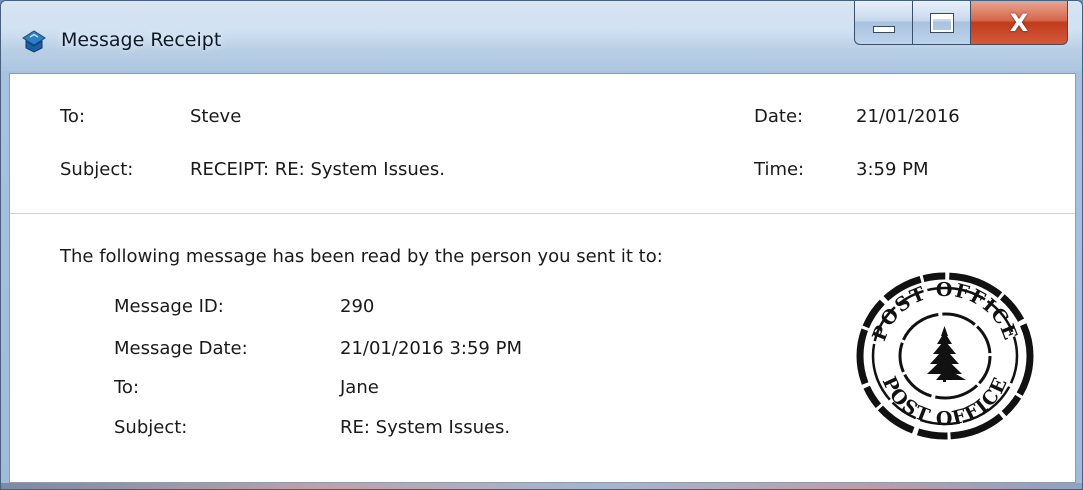 This screenshot has height=490, width=1083. What do you see at coordinates (216, 116) in the screenshot?
I see `to-value: Steve` at bounding box center [216, 116].